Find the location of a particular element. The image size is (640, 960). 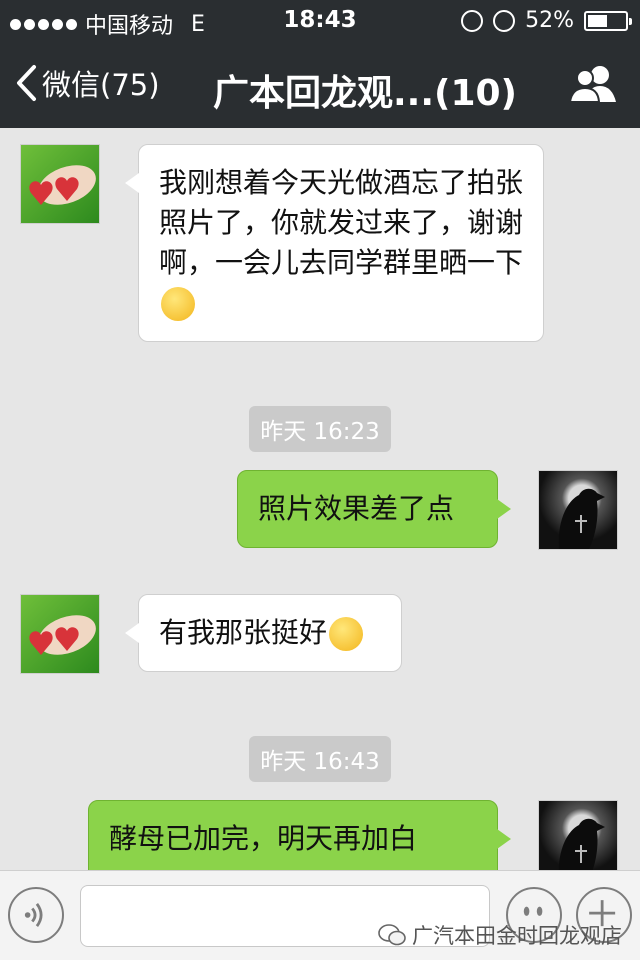

battery-icon is located at coordinates (608, 20).